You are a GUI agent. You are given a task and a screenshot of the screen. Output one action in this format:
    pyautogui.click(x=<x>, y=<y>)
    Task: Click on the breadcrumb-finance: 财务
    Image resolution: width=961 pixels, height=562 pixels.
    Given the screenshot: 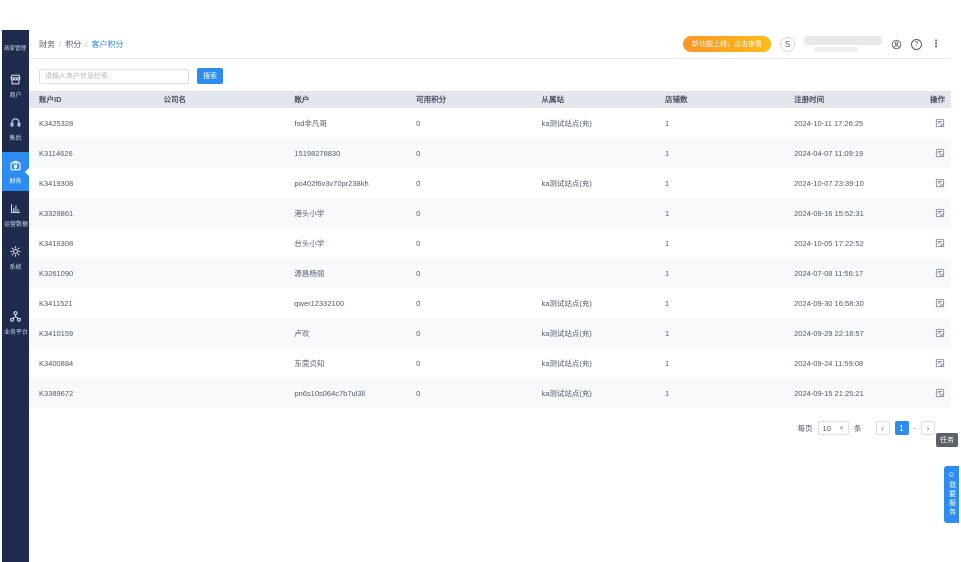 What is the action you would take?
    pyautogui.click(x=47, y=44)
    